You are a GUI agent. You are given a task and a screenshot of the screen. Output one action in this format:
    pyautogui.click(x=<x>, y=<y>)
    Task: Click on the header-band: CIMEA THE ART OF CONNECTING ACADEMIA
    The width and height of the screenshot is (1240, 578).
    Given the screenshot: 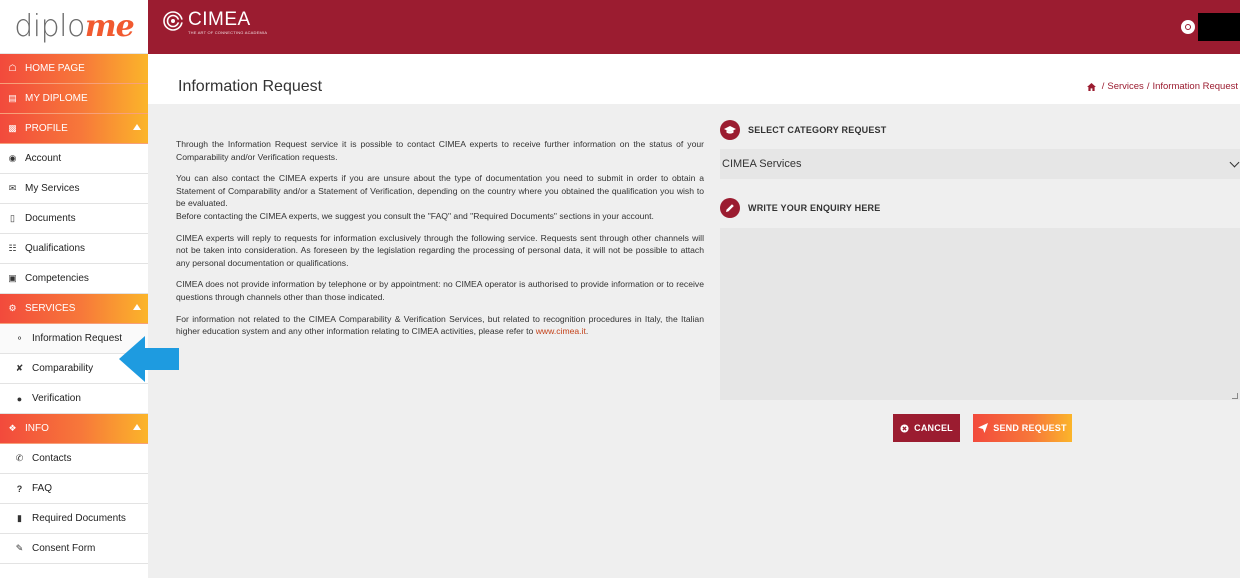 What is the action you would take?
    pyautogui.click(x=694, y=27)
    